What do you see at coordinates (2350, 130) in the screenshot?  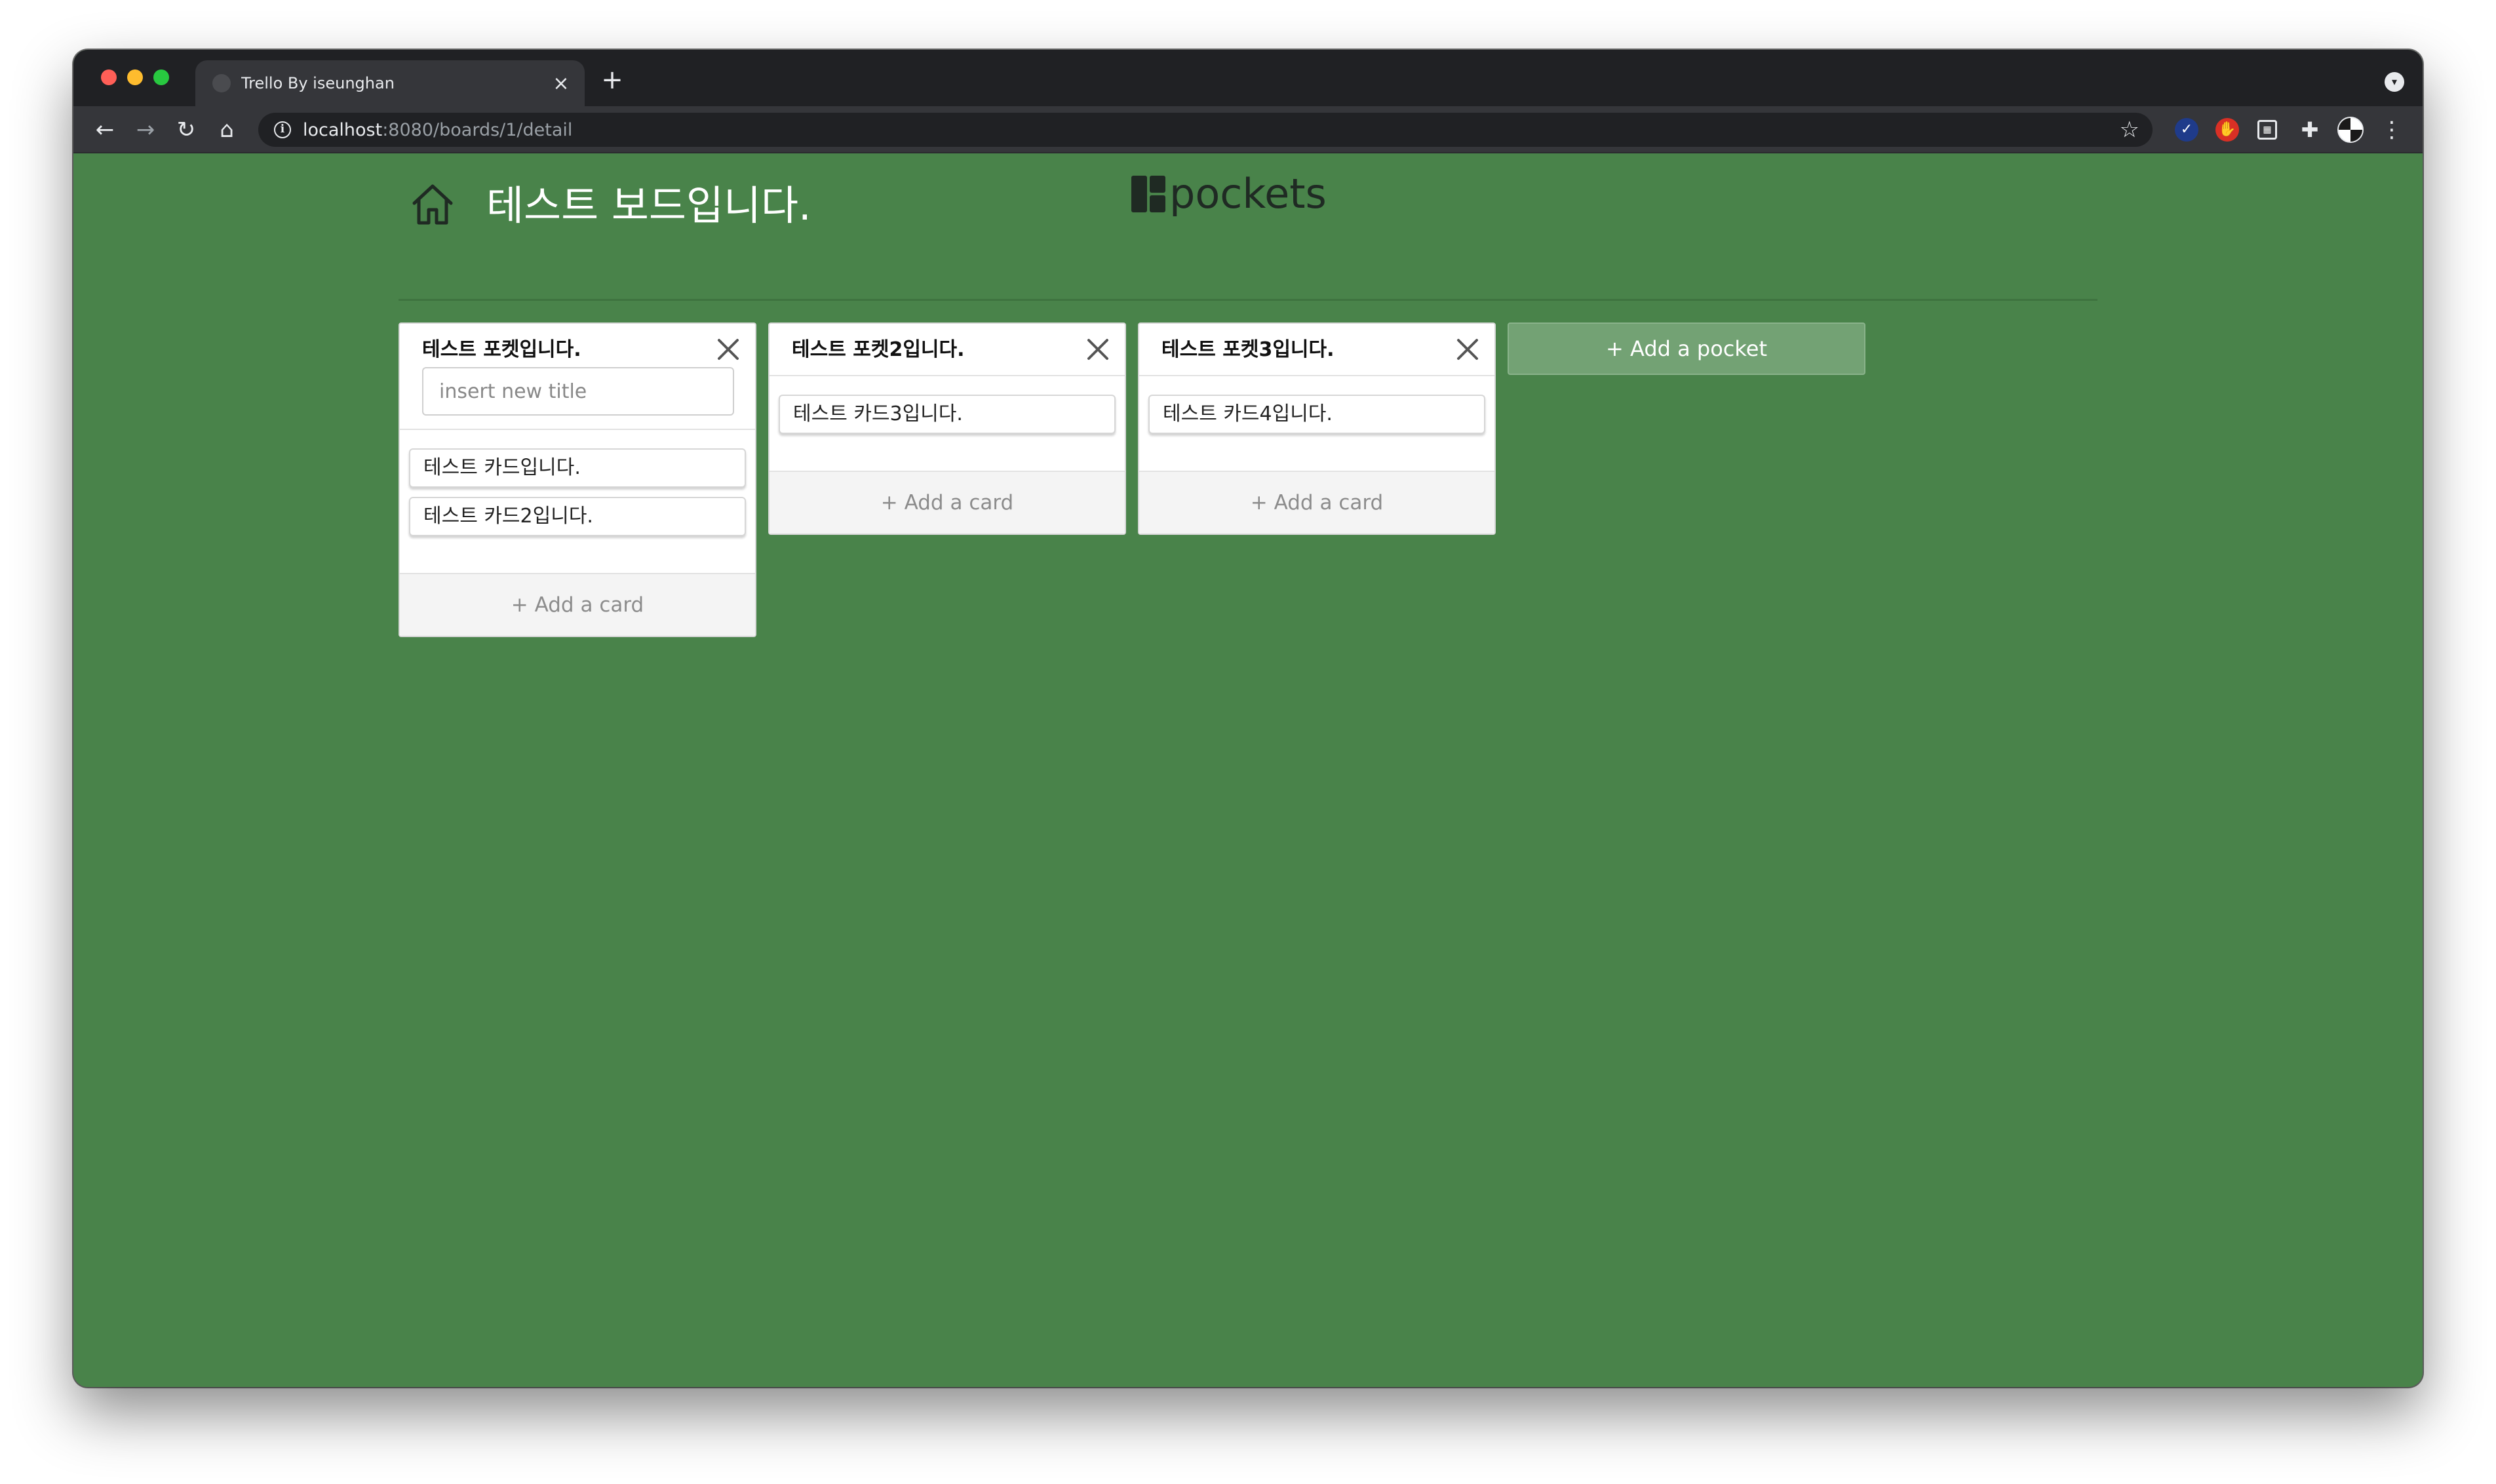 I see `profile-avatar` at bounding box center [2350, 130].